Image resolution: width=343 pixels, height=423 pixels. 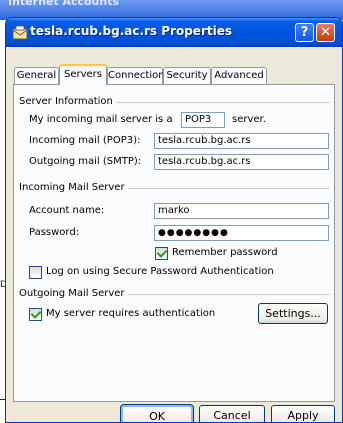 What do you see at coordinates (20, 33) in the screenshot?
I see `mail-account-icon` at bounding box center [20, 33].